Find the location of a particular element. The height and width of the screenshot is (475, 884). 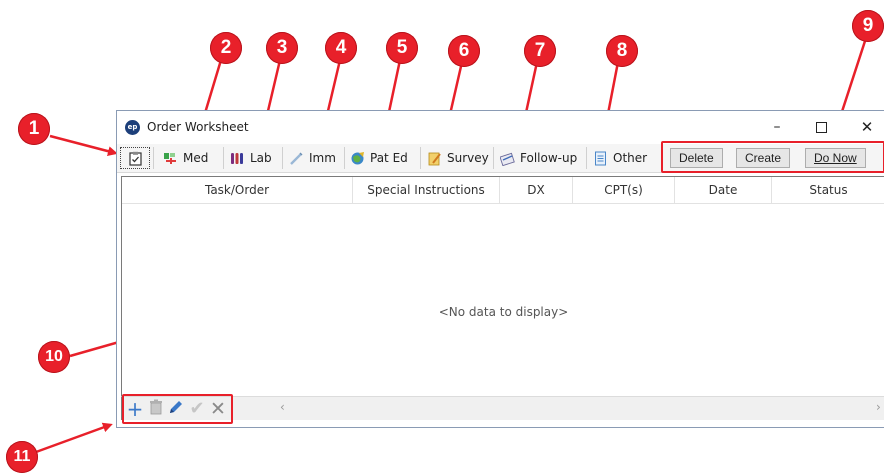

column-header-date: Date is located at coordinates (723, 190).